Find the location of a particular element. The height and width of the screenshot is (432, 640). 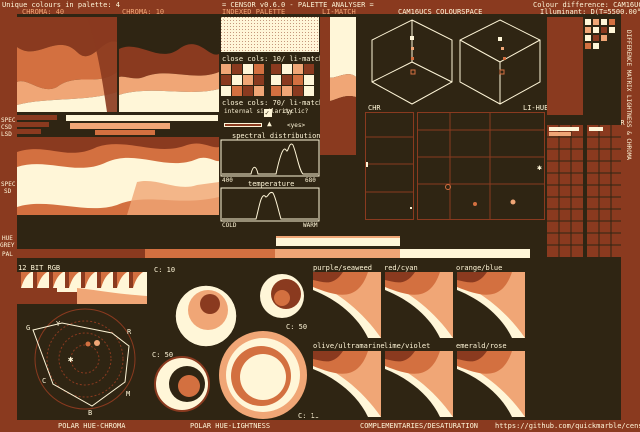

spec-max: 680 is located at coordinates (310, 180).